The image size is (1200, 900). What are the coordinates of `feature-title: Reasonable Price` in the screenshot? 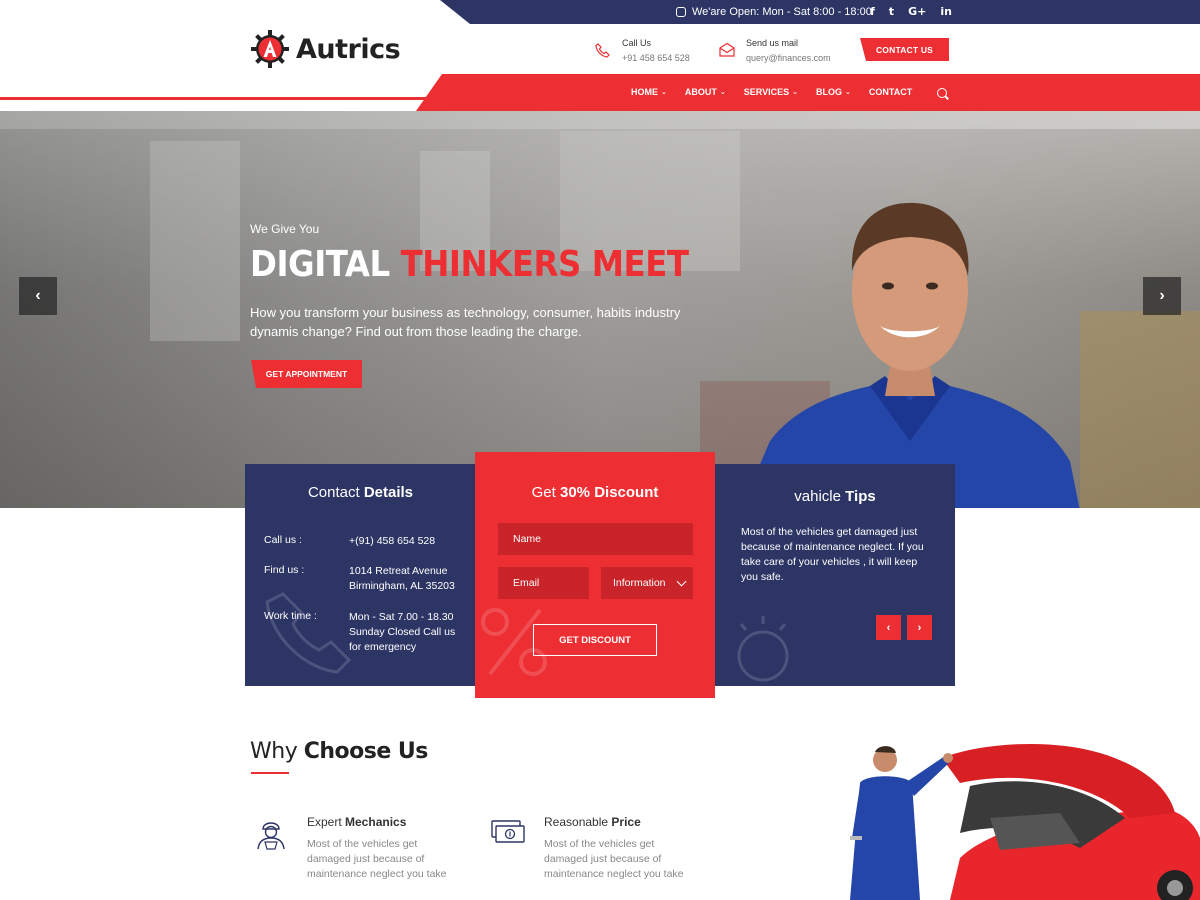 It's located at (616, 822).